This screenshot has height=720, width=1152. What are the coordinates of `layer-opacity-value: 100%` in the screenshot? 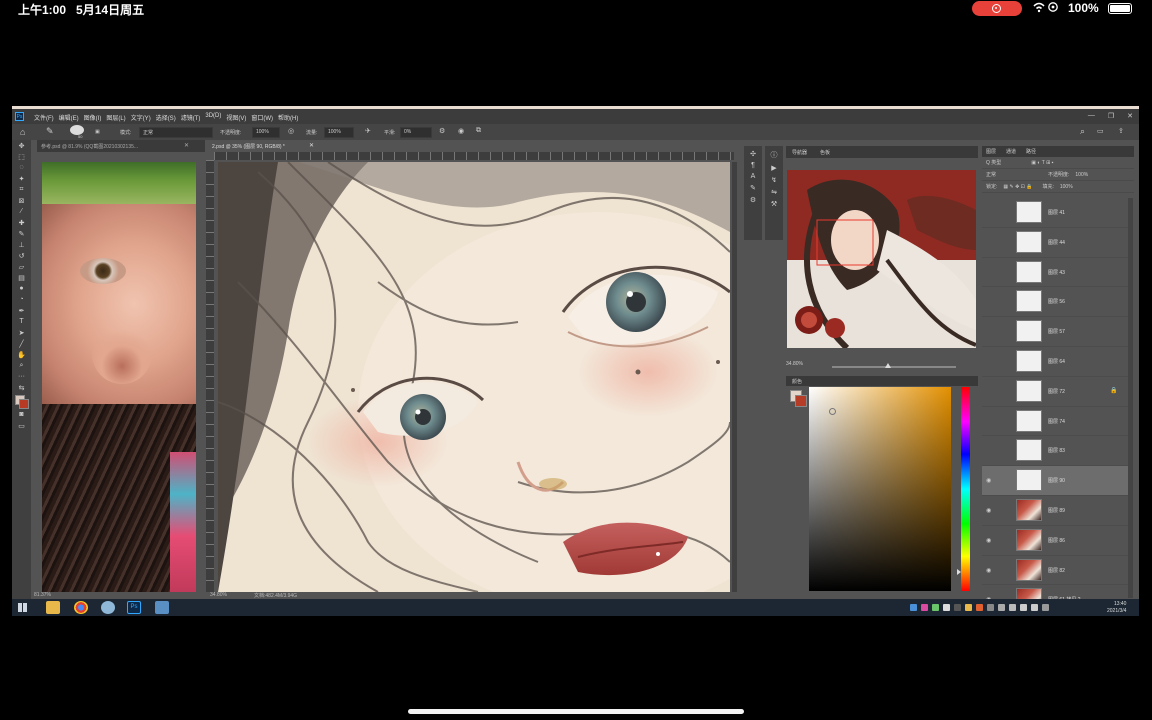 It's located at (1081, 175).